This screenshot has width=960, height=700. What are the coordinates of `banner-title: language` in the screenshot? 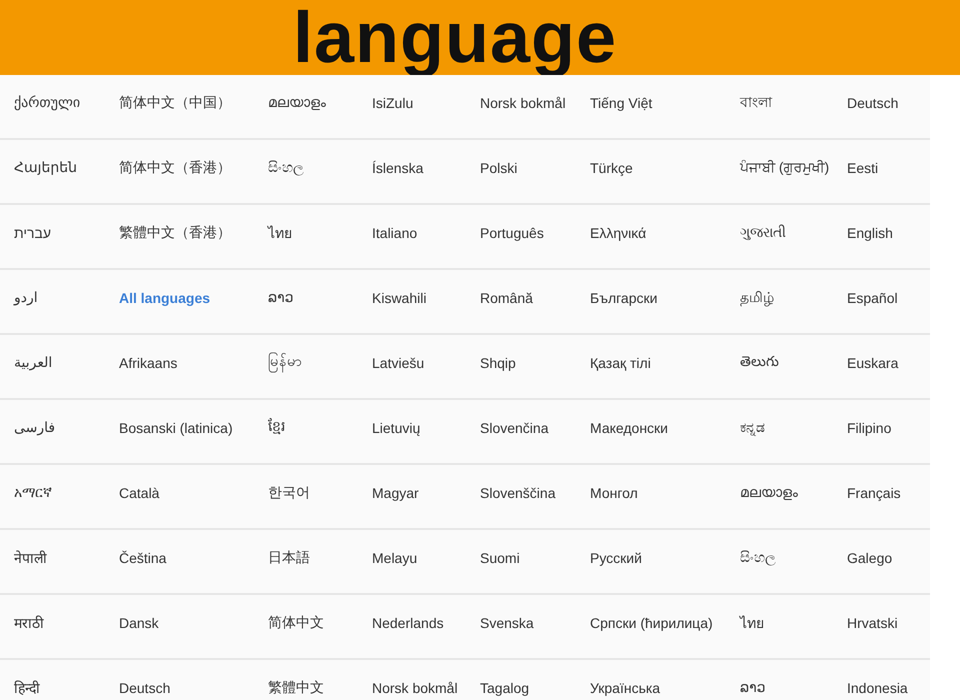 It's located at (455, 38).